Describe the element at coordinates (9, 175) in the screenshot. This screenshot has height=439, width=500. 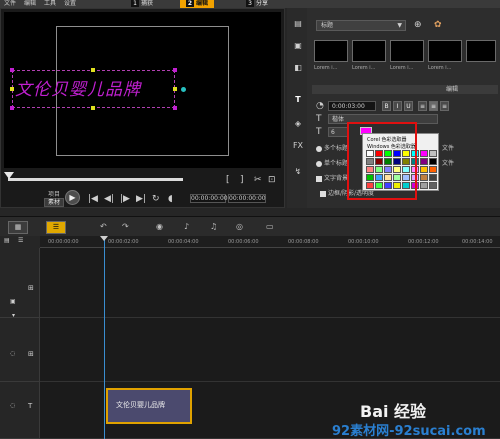
I see `scrub-head` at that location.